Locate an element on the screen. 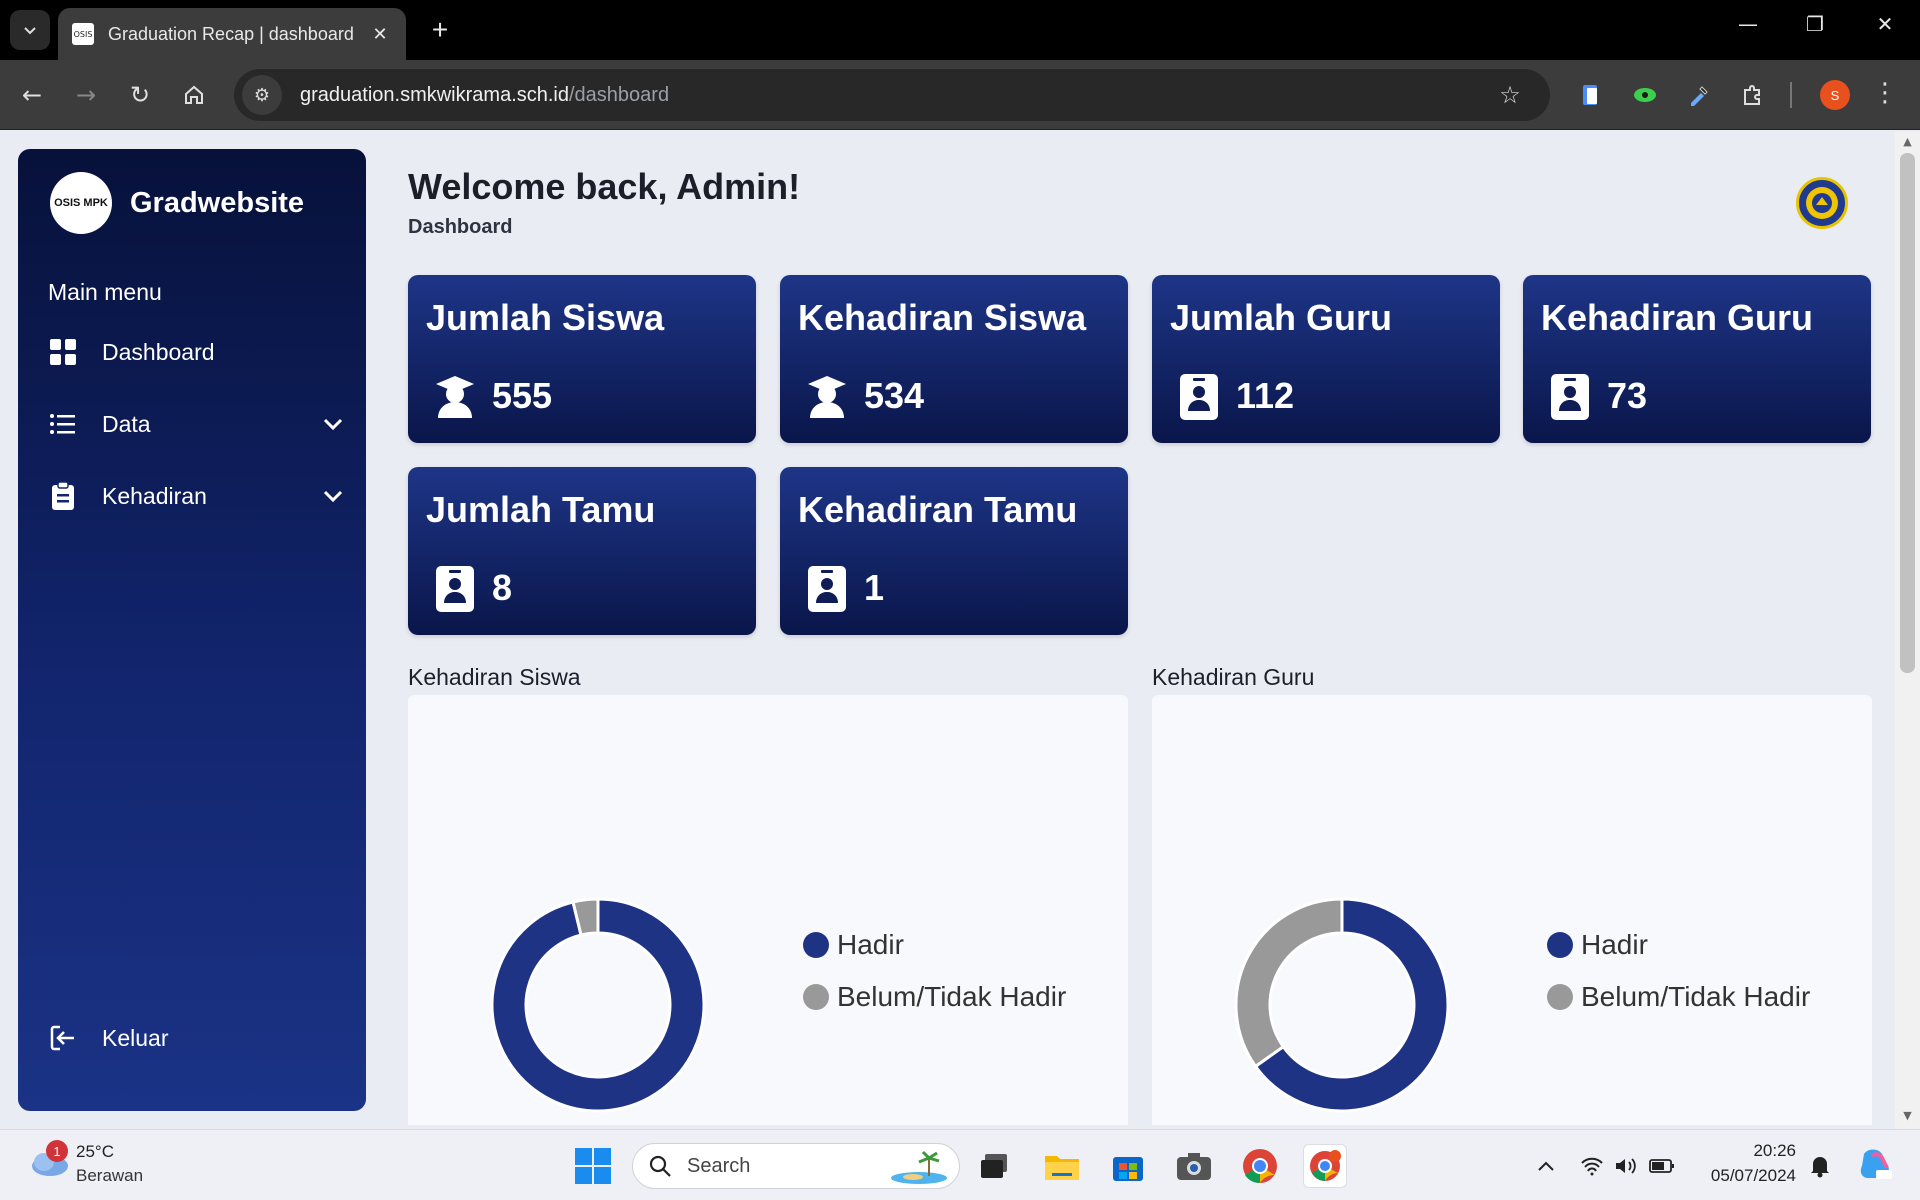  logout-label: Keluar is located at coordinates (135, 1037).